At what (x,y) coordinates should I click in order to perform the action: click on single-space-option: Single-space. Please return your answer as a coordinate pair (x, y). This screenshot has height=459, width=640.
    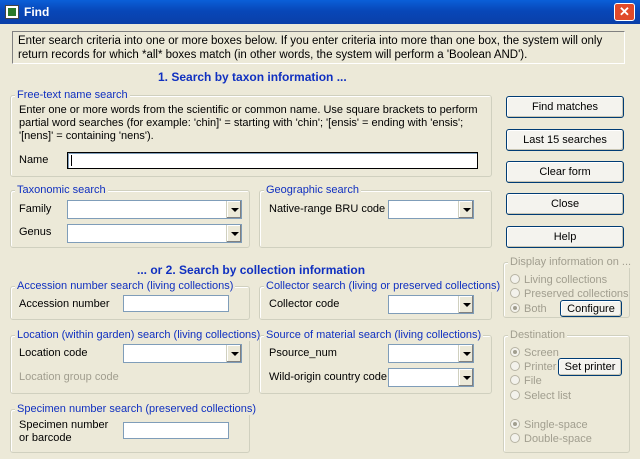
    Looking at the image, I should click on (549, 425).